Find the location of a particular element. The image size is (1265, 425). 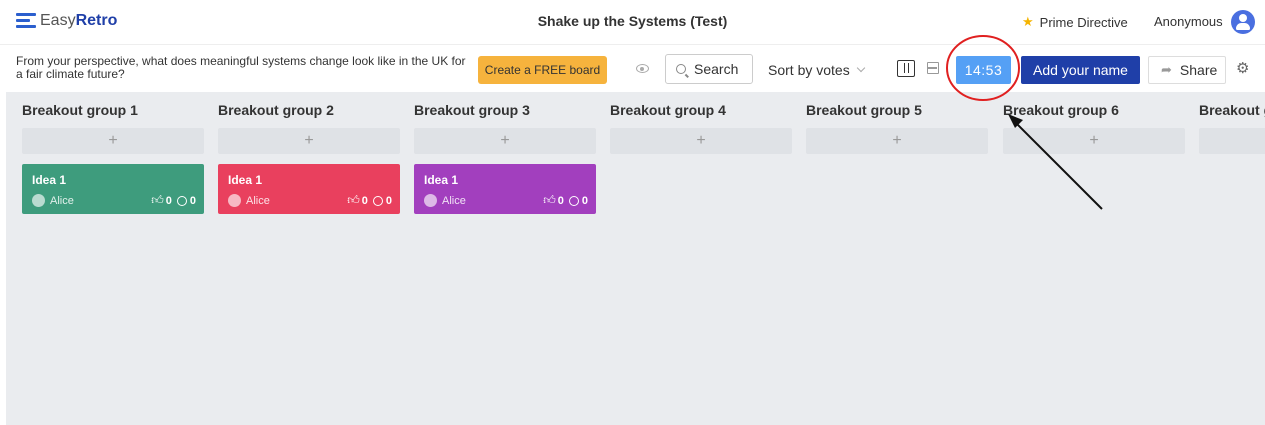

share-button: ➦ Share is located at coordinates (1187, 70).